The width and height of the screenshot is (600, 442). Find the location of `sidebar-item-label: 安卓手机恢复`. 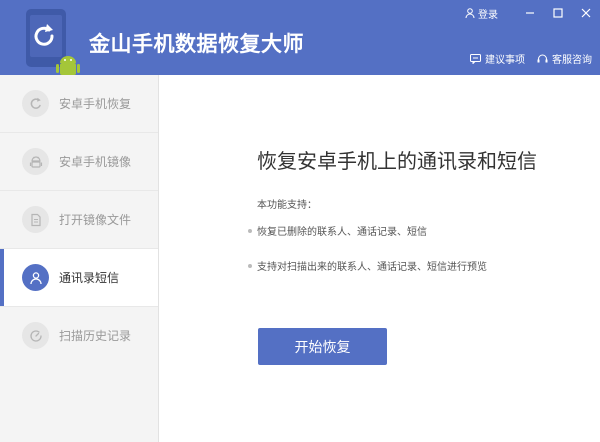

sidebar-item-label: 安卓手机恢复 is located at coordinates (95, 104).